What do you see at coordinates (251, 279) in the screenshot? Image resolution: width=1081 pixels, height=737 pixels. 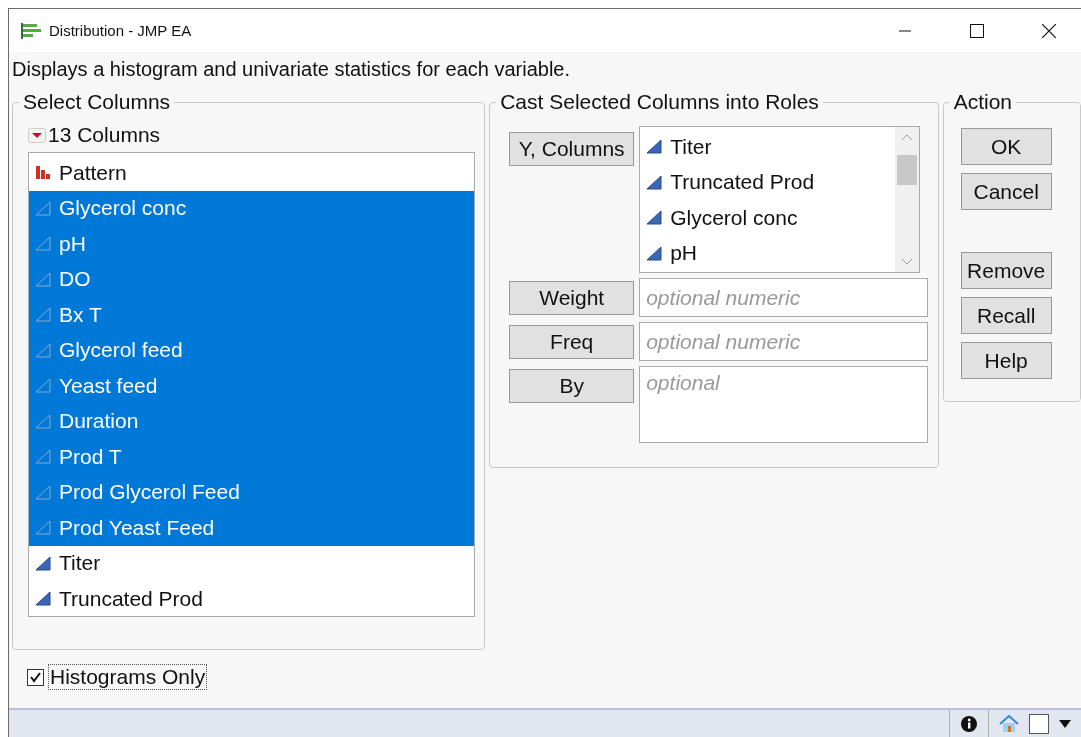 I see `column-item: DO` at bounding box center [251, 279].